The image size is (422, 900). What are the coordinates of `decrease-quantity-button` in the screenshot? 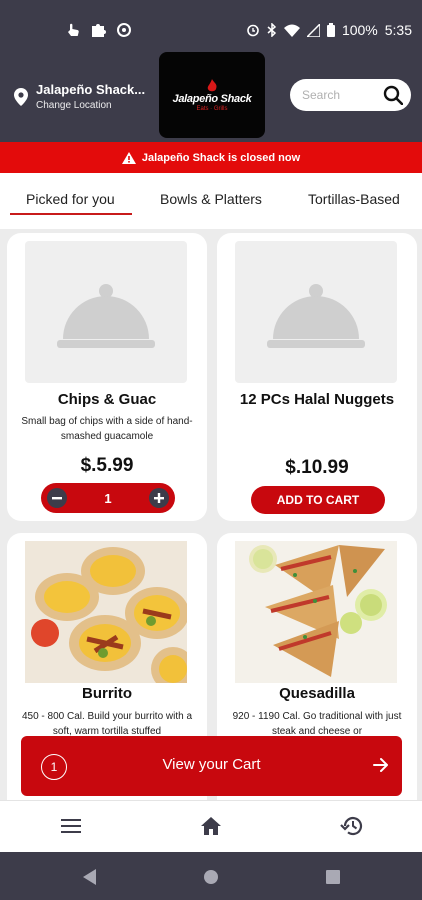 It's located at (57, 498).